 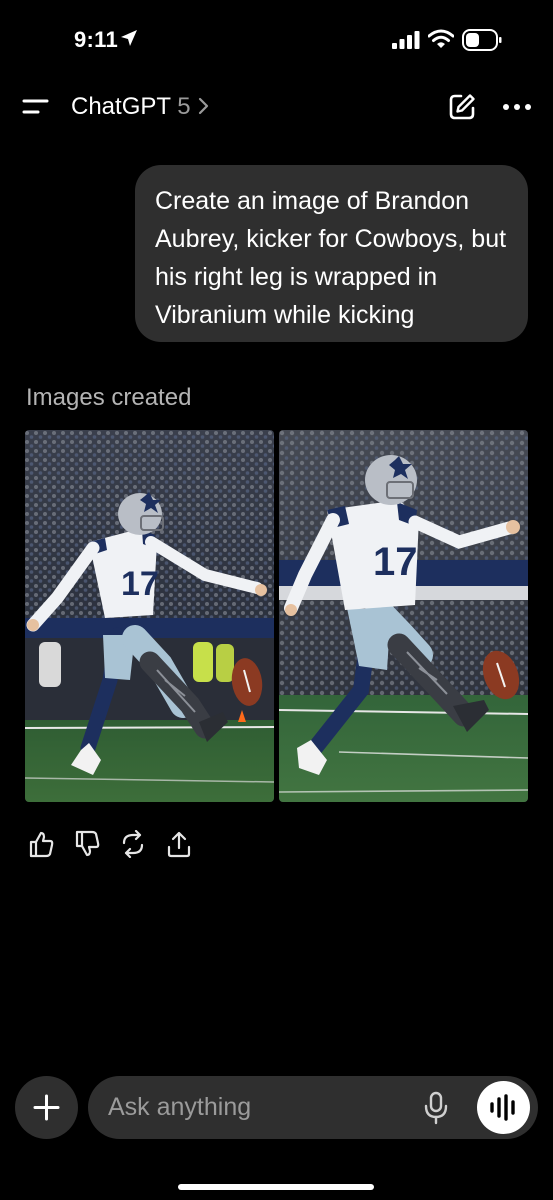 What do you see at coordinates (482, 40) in the screenshot?
I see `battery-icon` at bounding box center [482, 40].